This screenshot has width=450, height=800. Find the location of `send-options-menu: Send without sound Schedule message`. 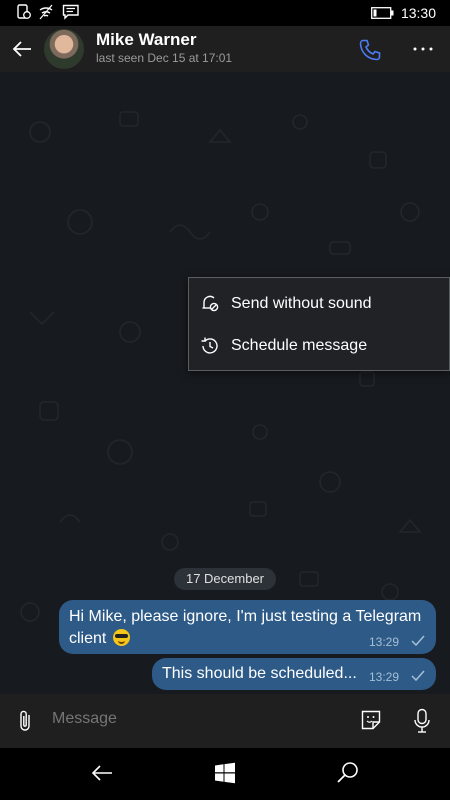

send-options-menu: Send without sound Schedule message is located at coordinates (319, 324).